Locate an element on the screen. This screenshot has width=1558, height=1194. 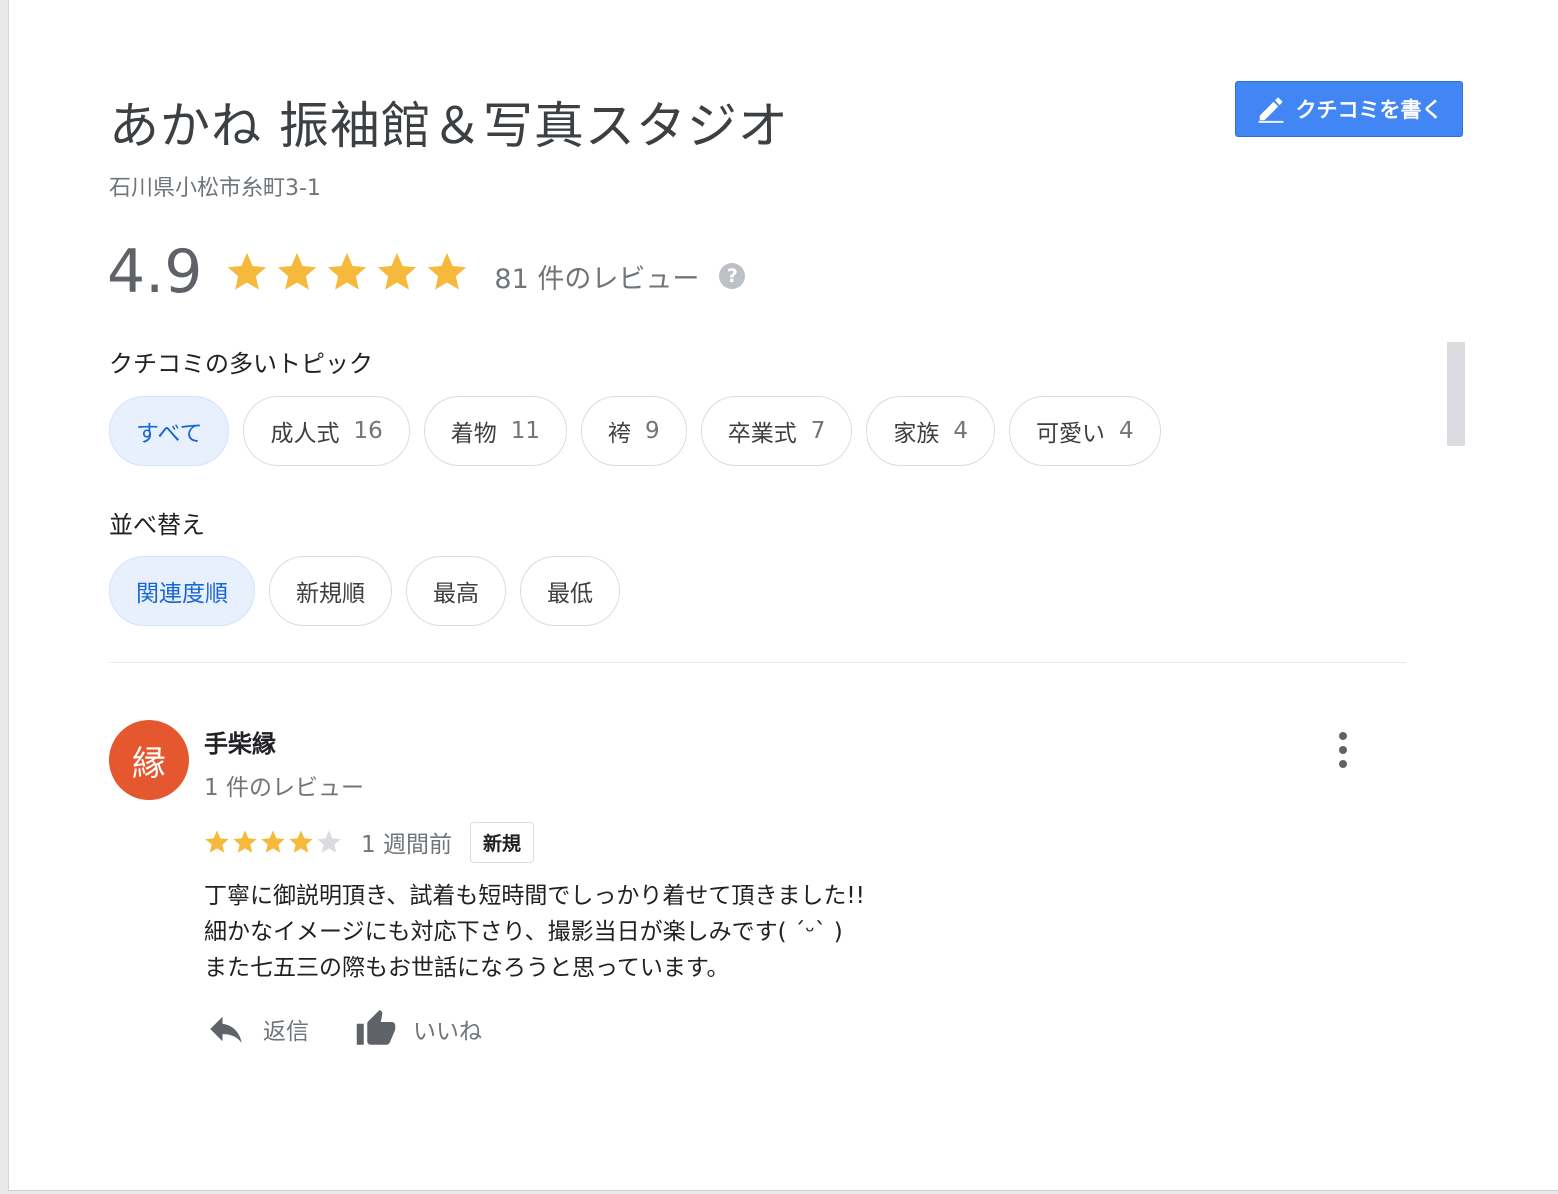
more-vert-icon is located at coordinates (1343, 736).